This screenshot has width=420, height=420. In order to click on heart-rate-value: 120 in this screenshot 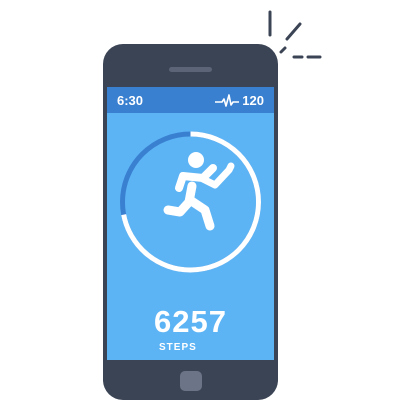, I will do `click(253, 100)`.